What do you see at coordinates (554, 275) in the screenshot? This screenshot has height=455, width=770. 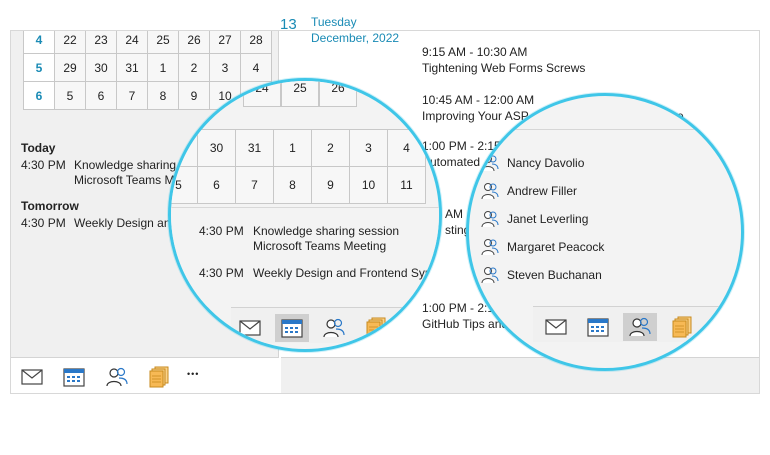 I see `contact-name: Steven Buchanan` at bounding box center [554, 275].